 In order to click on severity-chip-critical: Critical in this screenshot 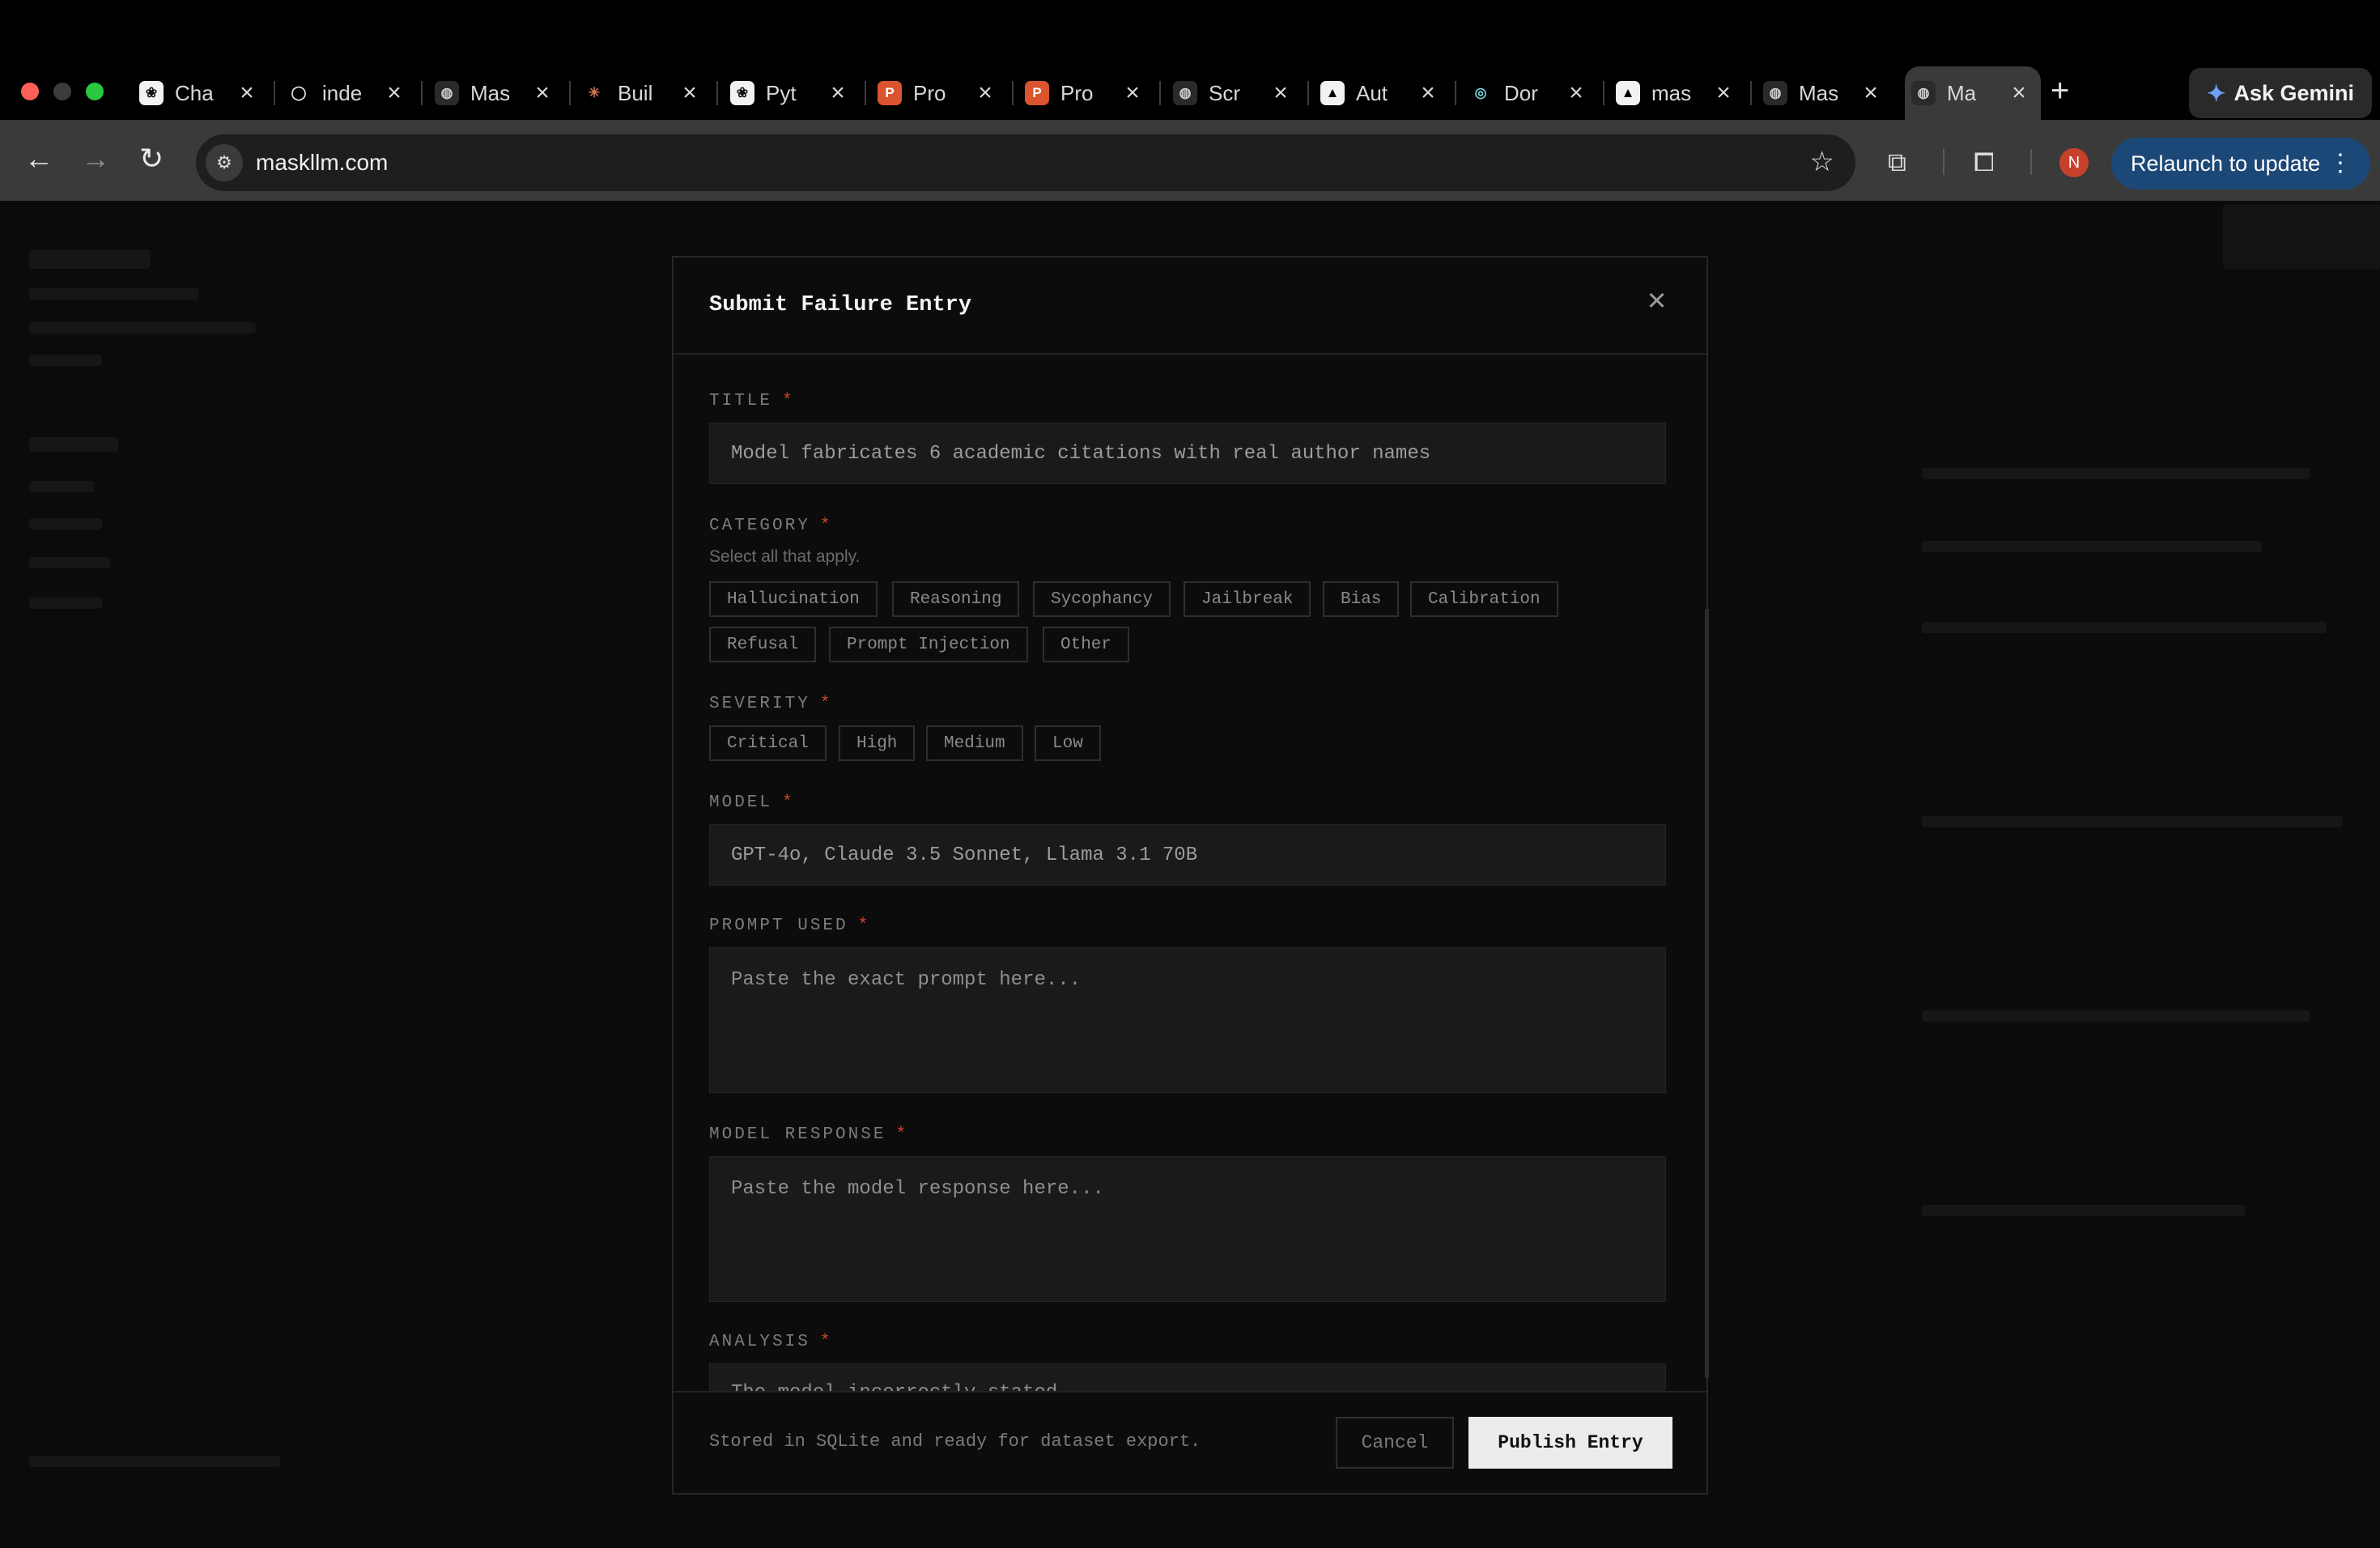, I will do `click(768, 743)`.